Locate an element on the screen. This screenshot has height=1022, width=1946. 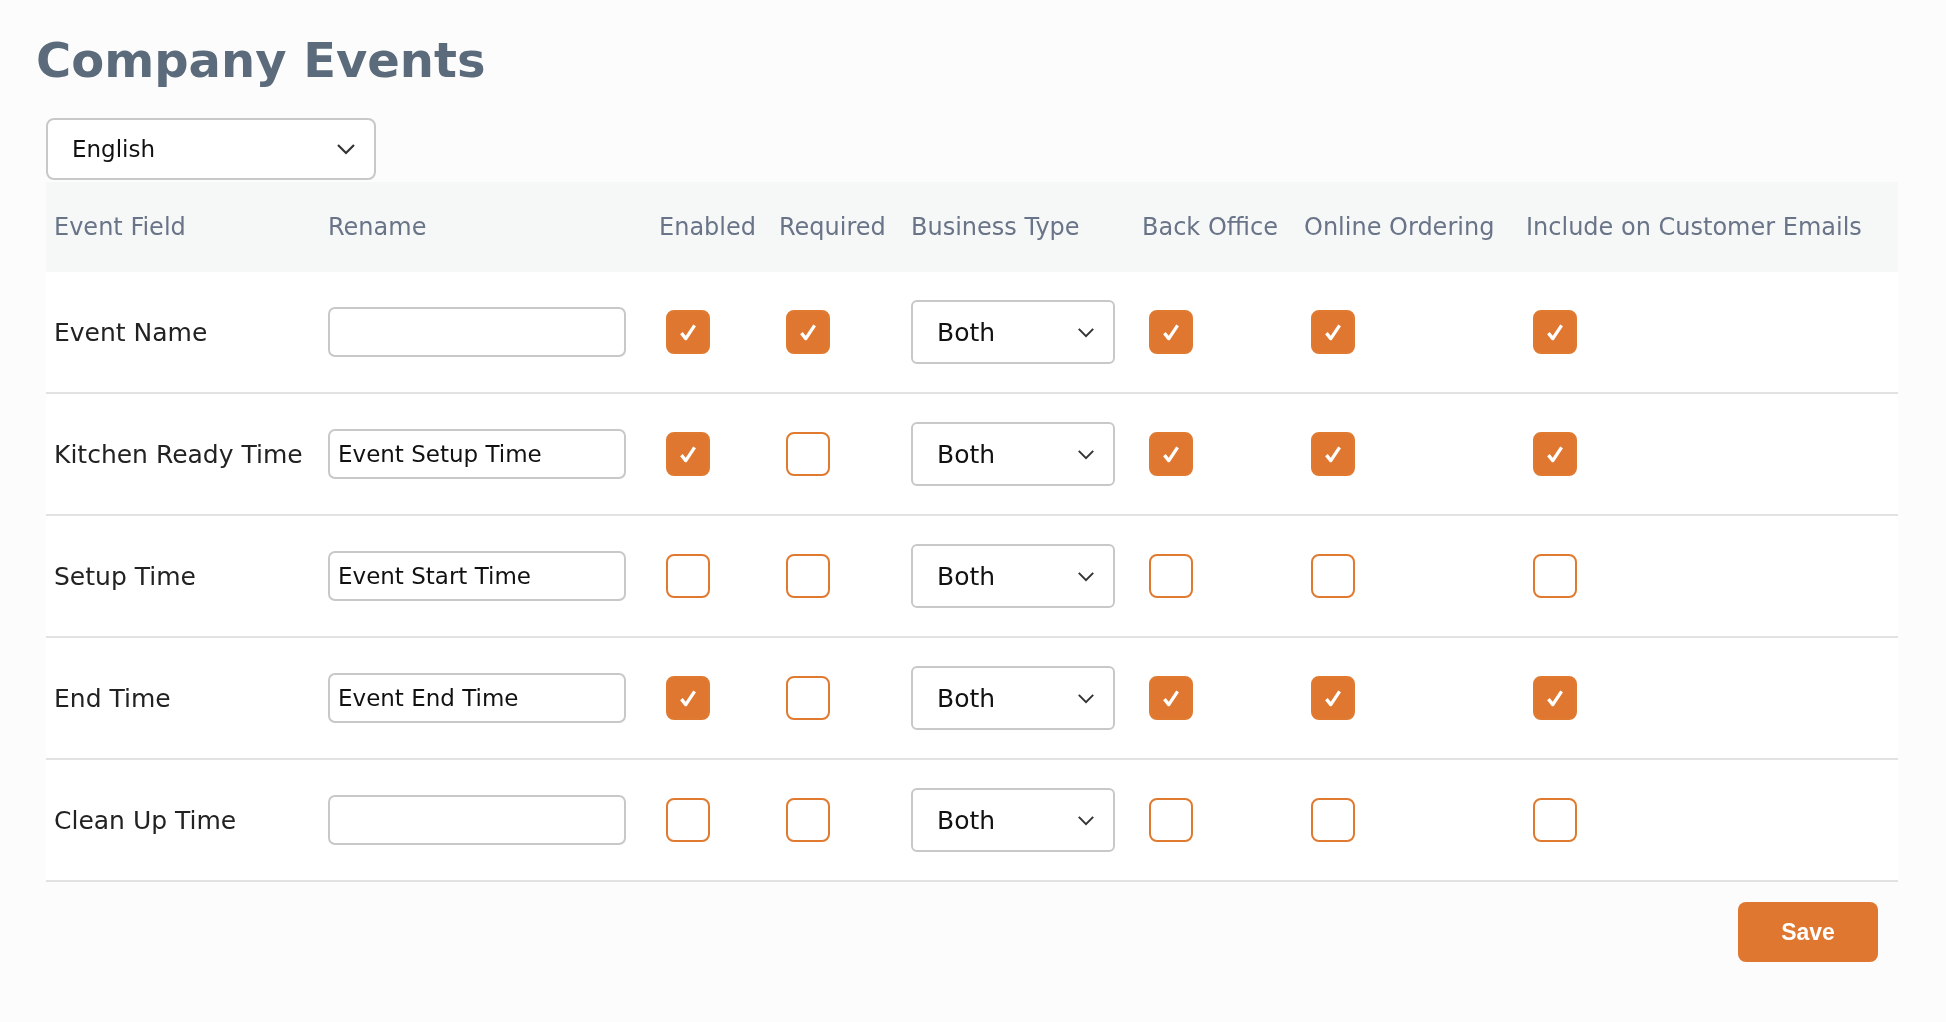
rename-field: Event End Time is located at coordinates (477, 698).